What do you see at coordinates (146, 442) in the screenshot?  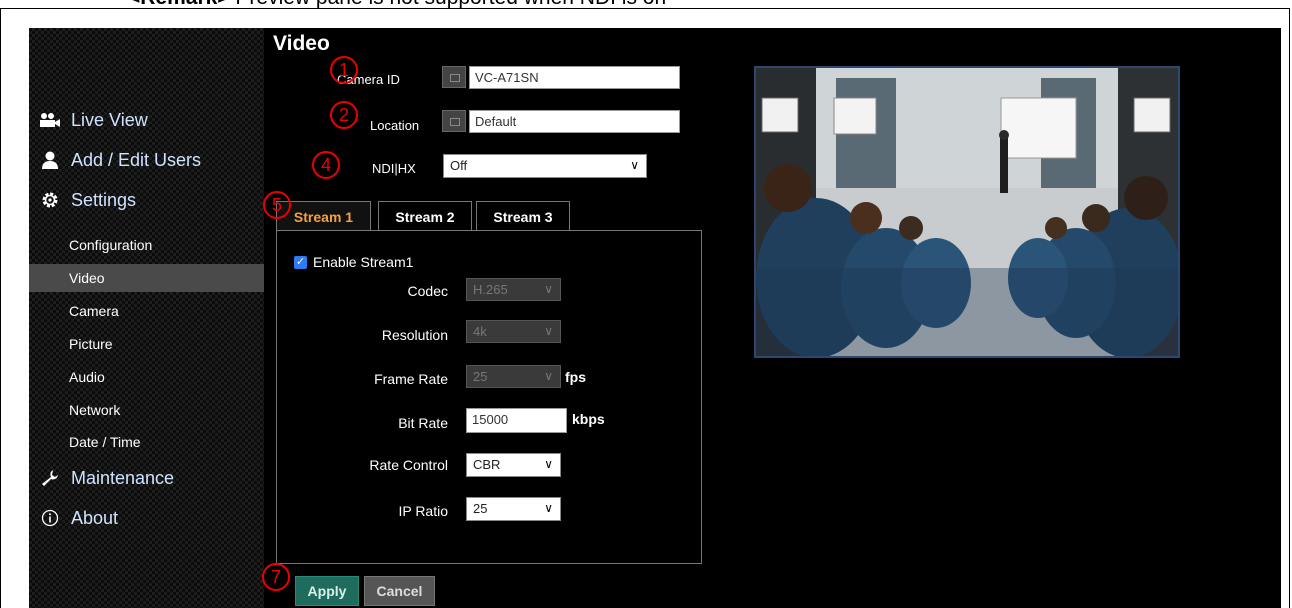 I see `sidebar-item-date-time: Date / Time` at bounding box center [146, 442].